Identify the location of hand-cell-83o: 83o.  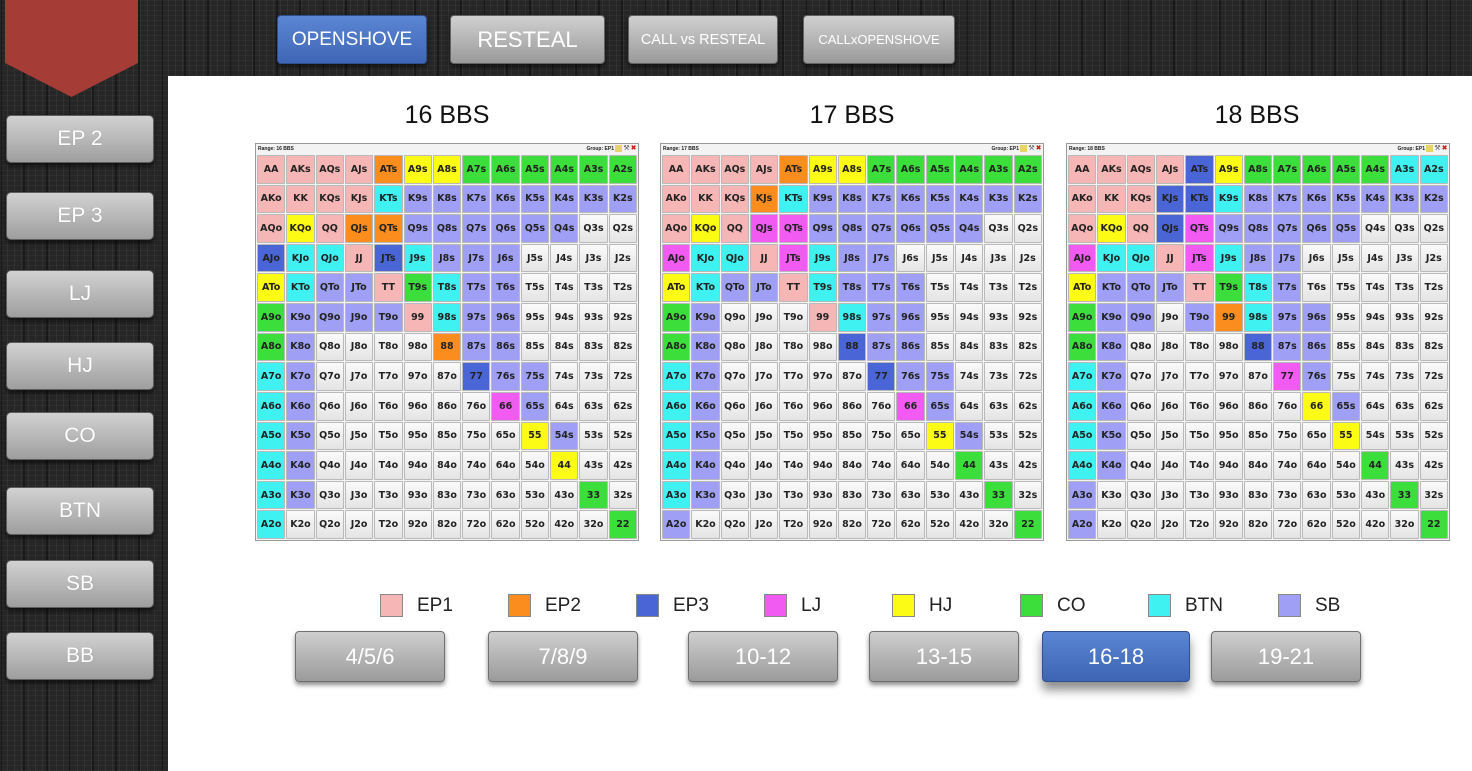
(447, 495).